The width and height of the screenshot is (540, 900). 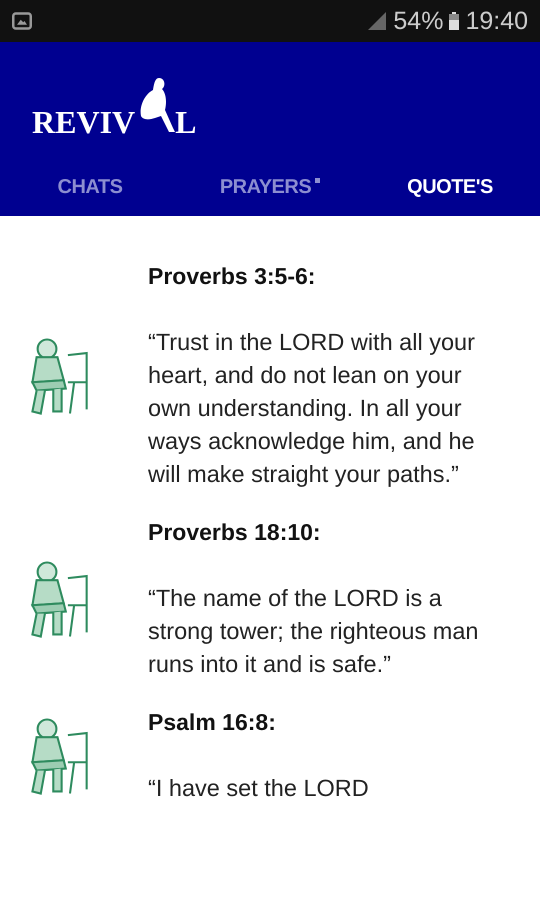 I want to click on battery-percent: 54%, so click(x=418, y=21).